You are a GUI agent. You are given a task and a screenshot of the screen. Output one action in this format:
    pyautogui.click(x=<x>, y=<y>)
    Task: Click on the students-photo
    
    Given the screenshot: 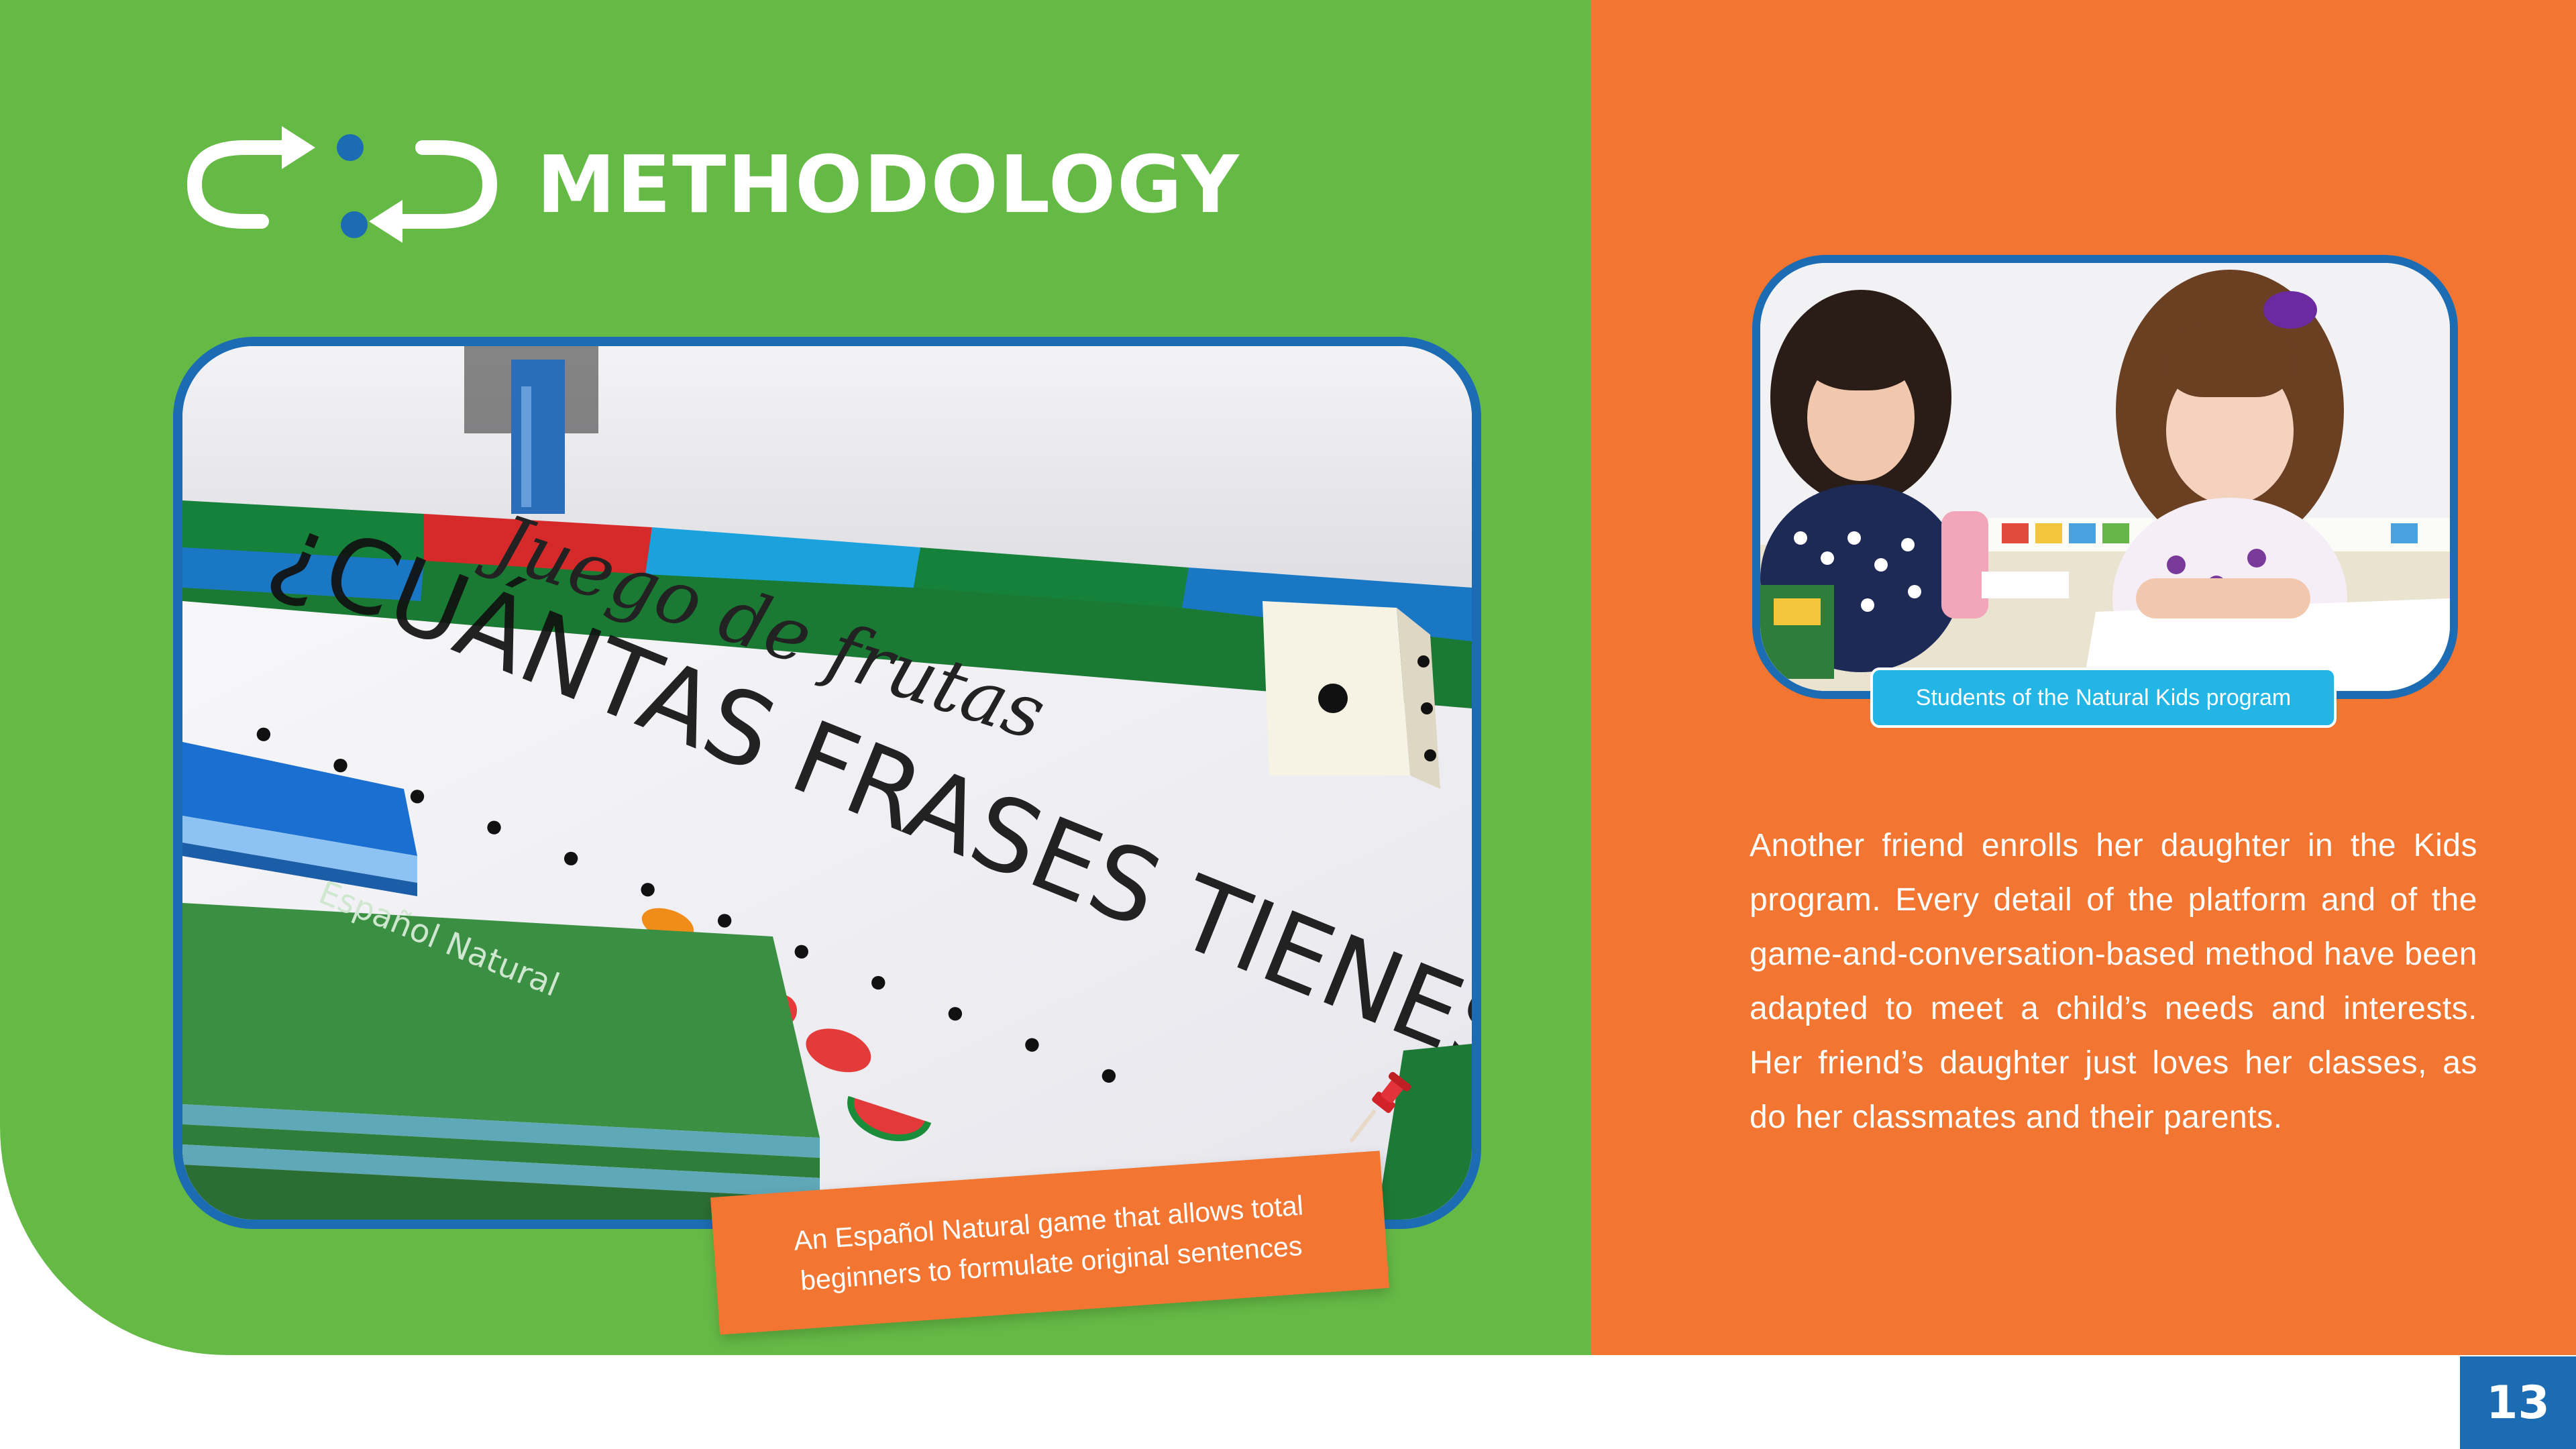 What is the action you would take?
    pyautogui.click(x=2105, y=477)
    